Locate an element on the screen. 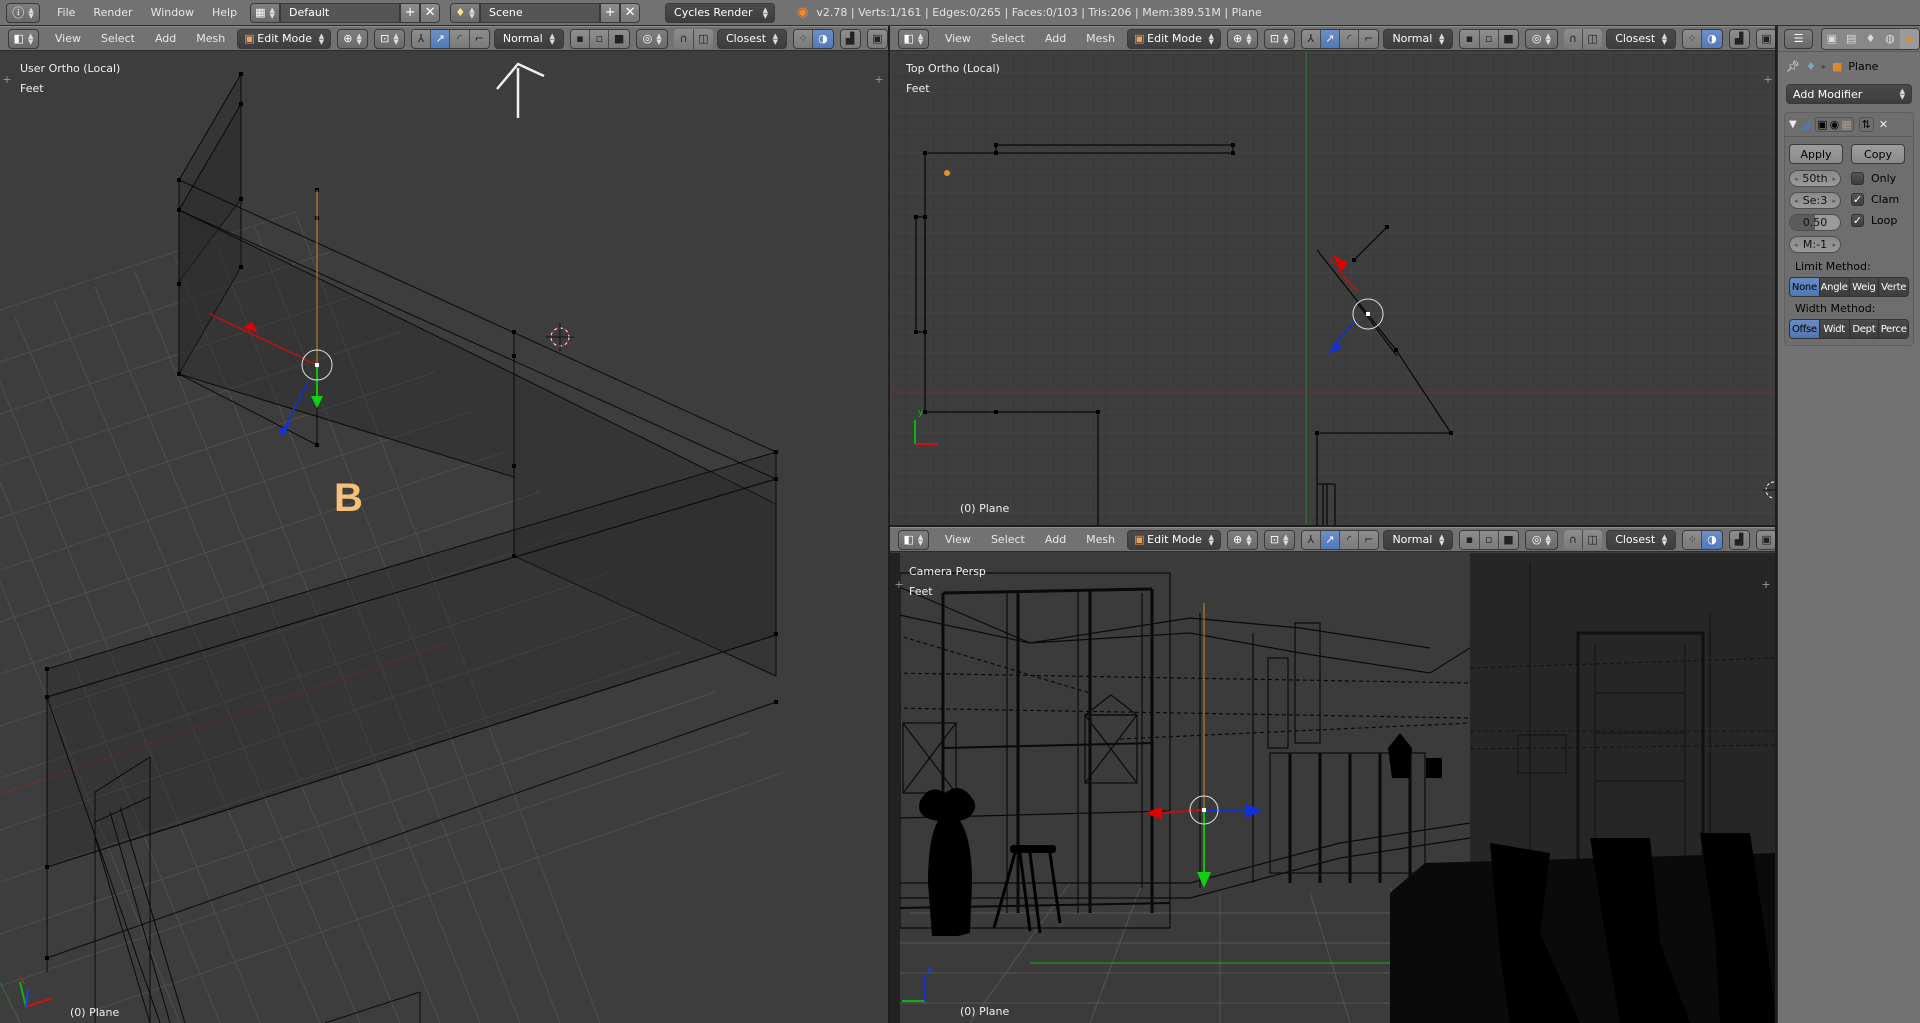 The image size is (1920, 1023). menu-mesh: Mesh is located at coordinates (1100, 38).